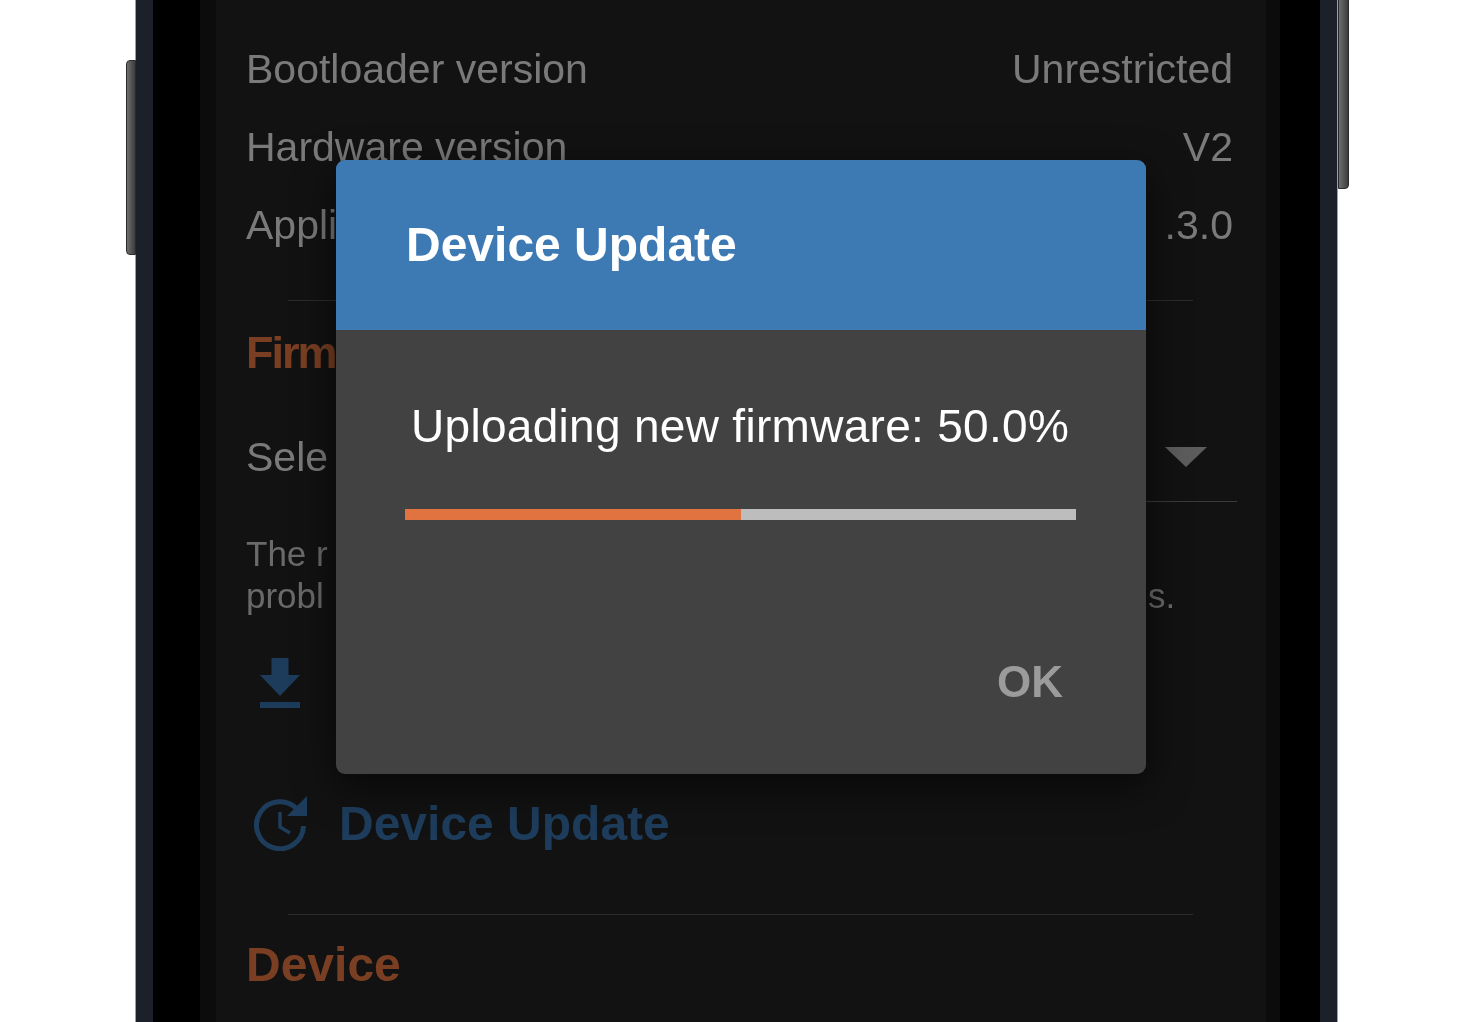 This screenshot has width=1479, height=1022. I want to click on info-value: .3.0, so click(1198, 225).